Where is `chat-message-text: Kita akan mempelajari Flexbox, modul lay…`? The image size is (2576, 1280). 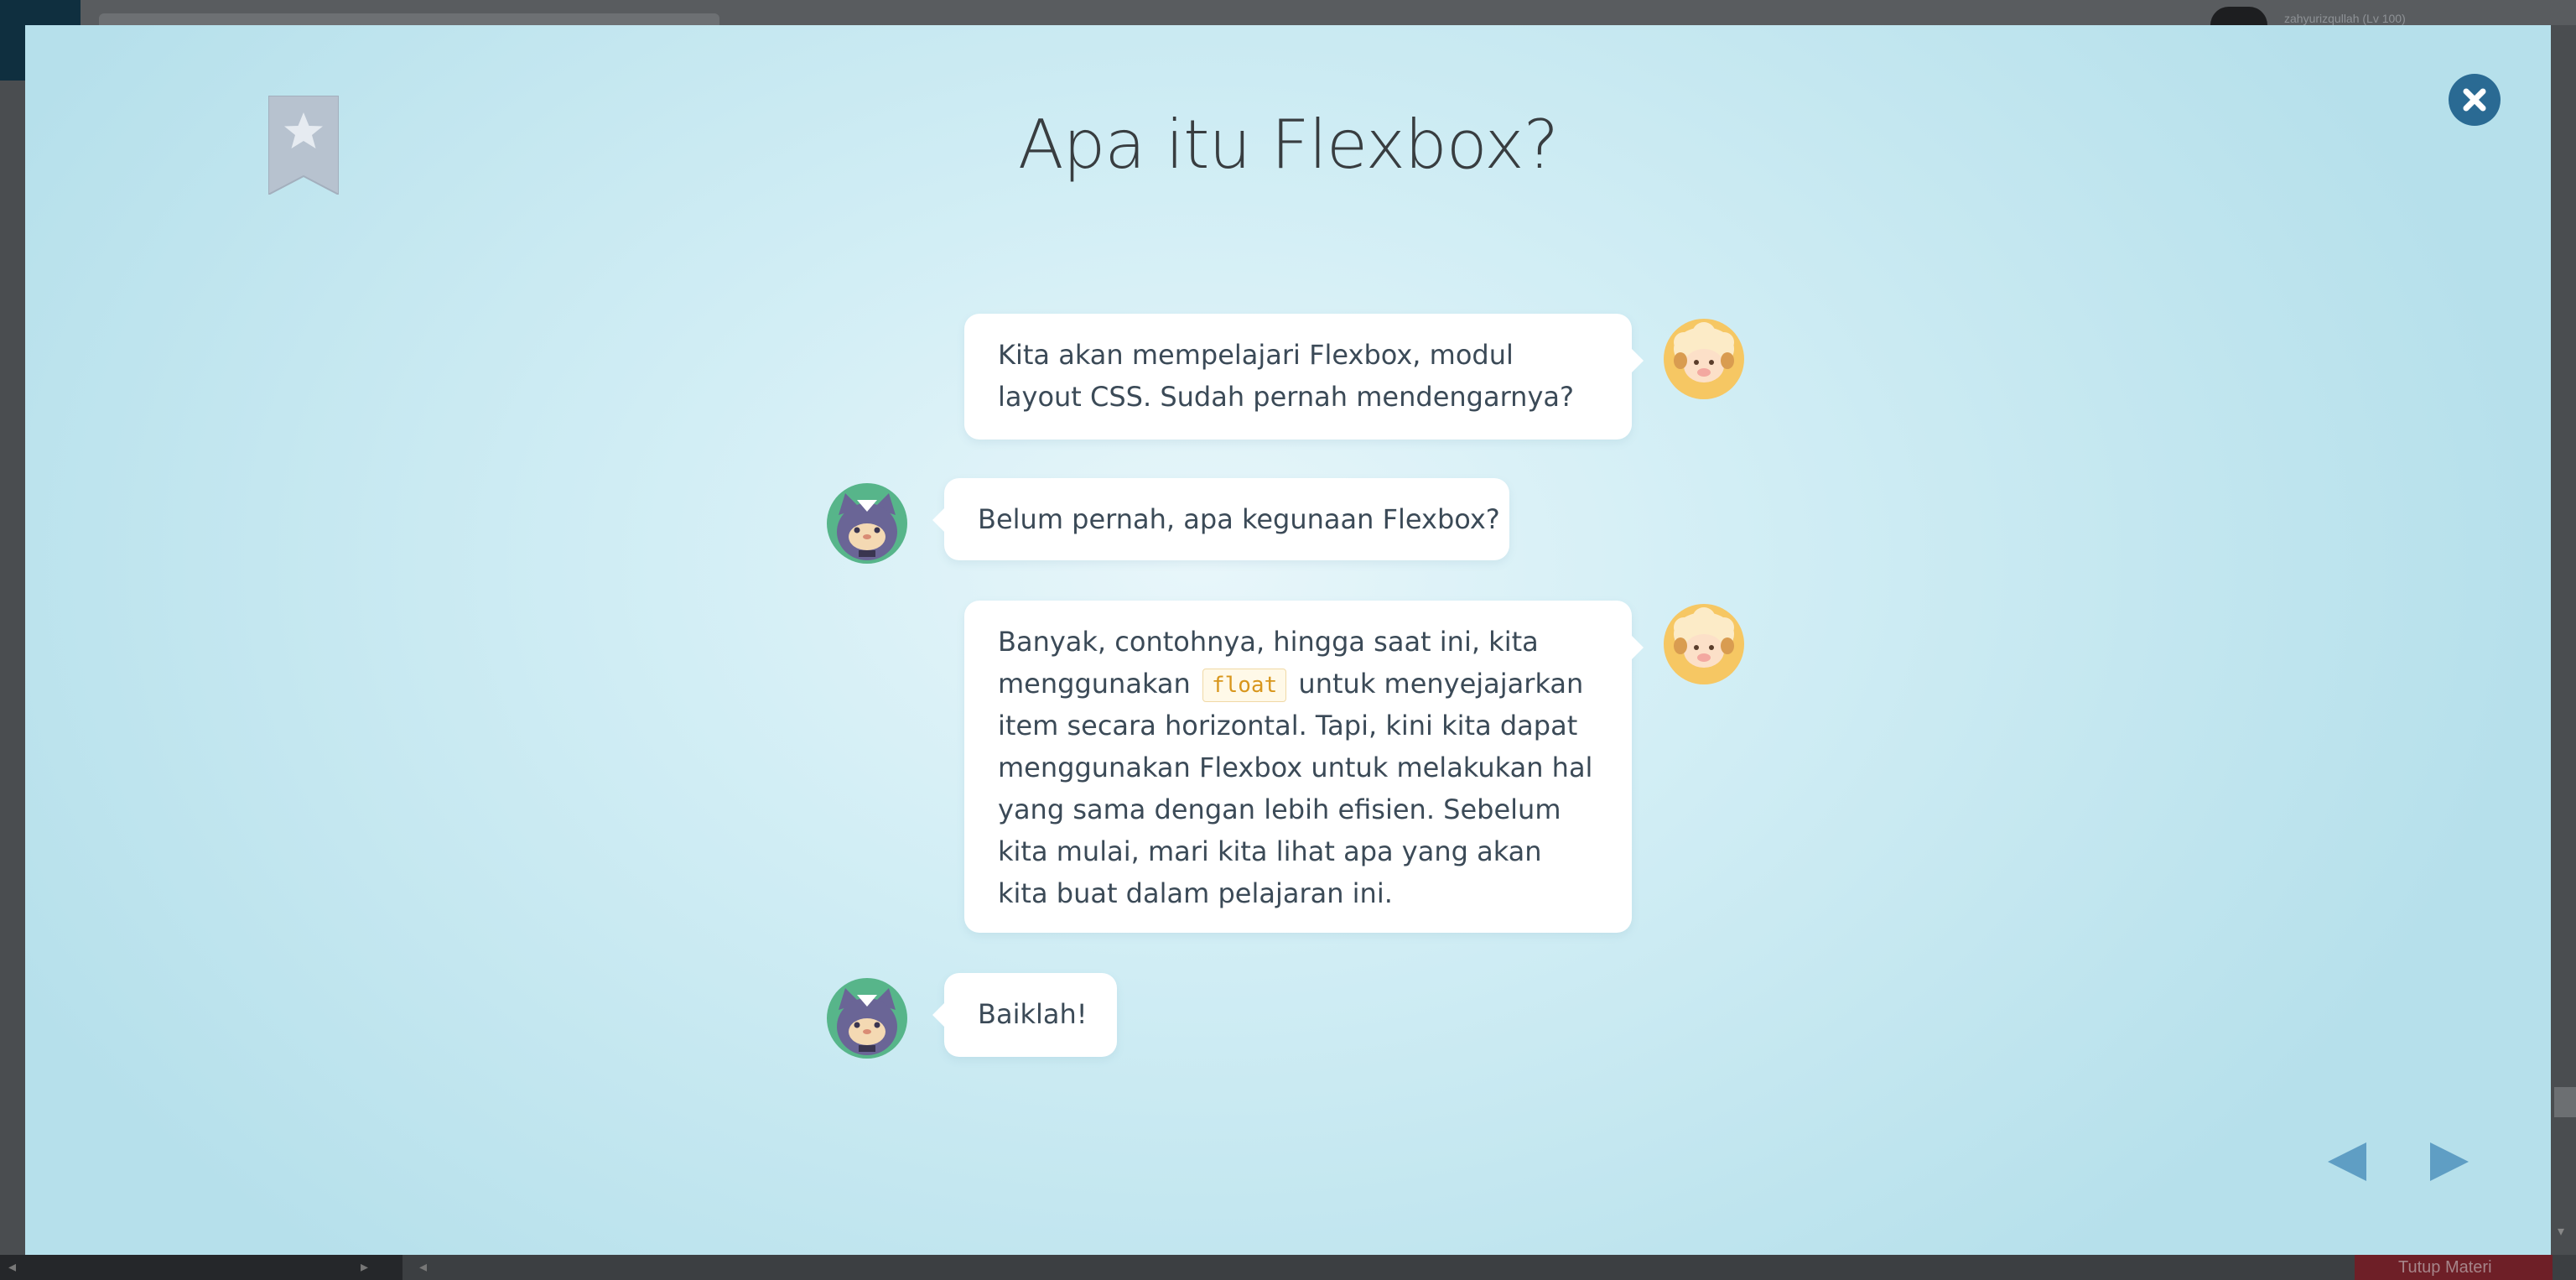 chat-message-text: Kita akan mempelajari Flexbox, modul lay… is located at coordinates (1286, 376).